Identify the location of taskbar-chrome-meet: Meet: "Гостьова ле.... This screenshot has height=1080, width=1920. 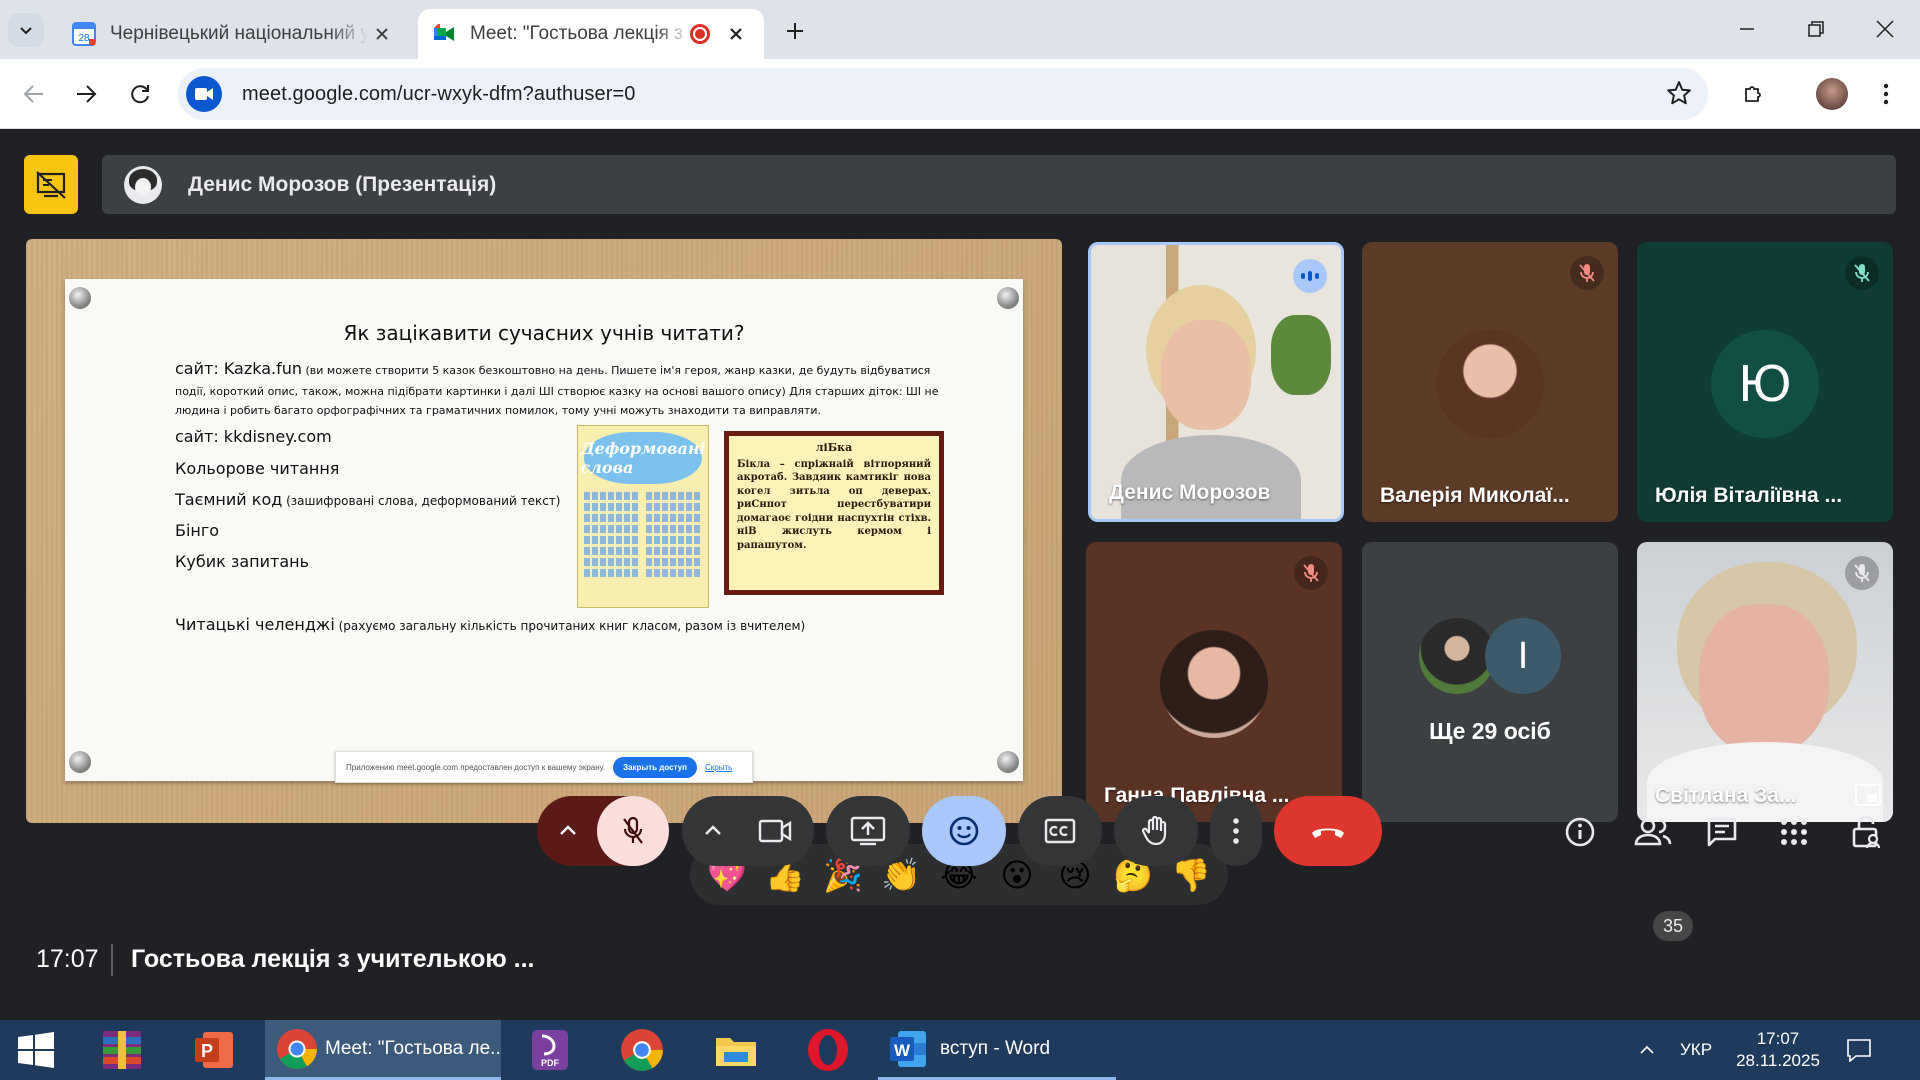
(383, 1050).